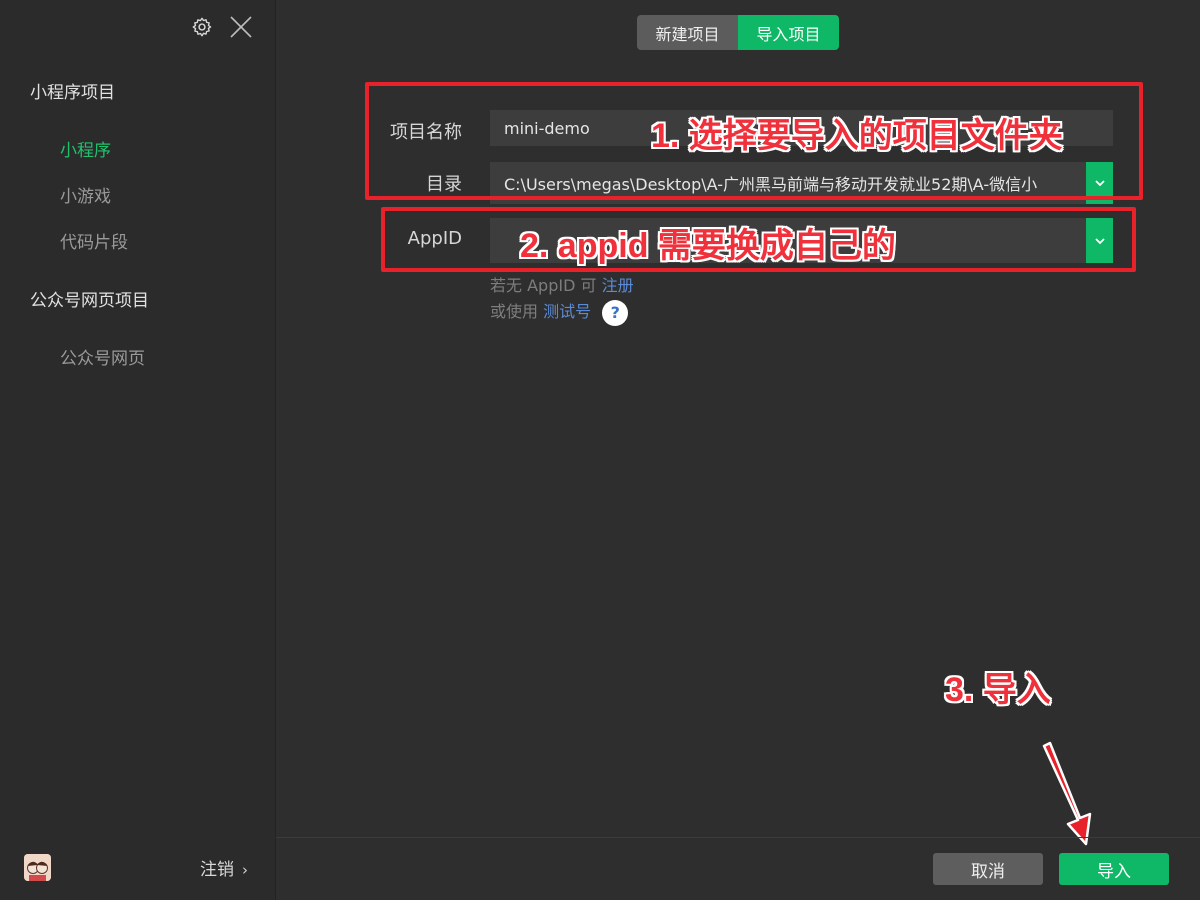 This screenshot has width=1200, height=900. Describe the element at coordinates (202, 27) in the screenshot. I see `gear-icon` at that location.